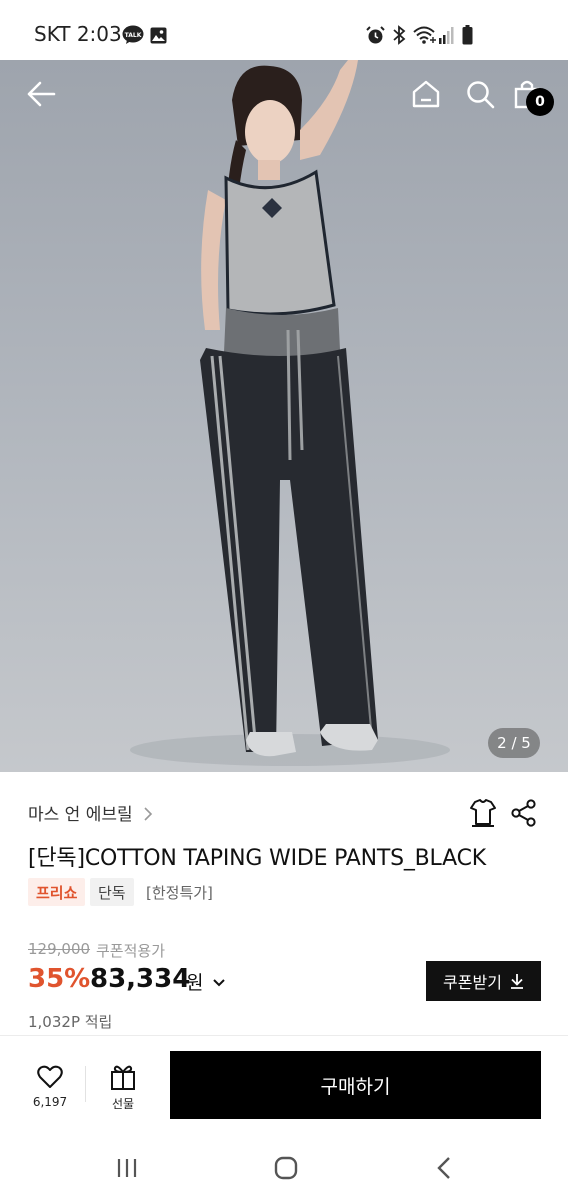 Image resolution: width=568 pixels, height=1200 pixels. What do you see at coordinates (257, 858) in the screenshot?
I see `product-title: [단독]COTTON TAPING WIDE PANTS_BLACK` at bounding box center [257, 858].